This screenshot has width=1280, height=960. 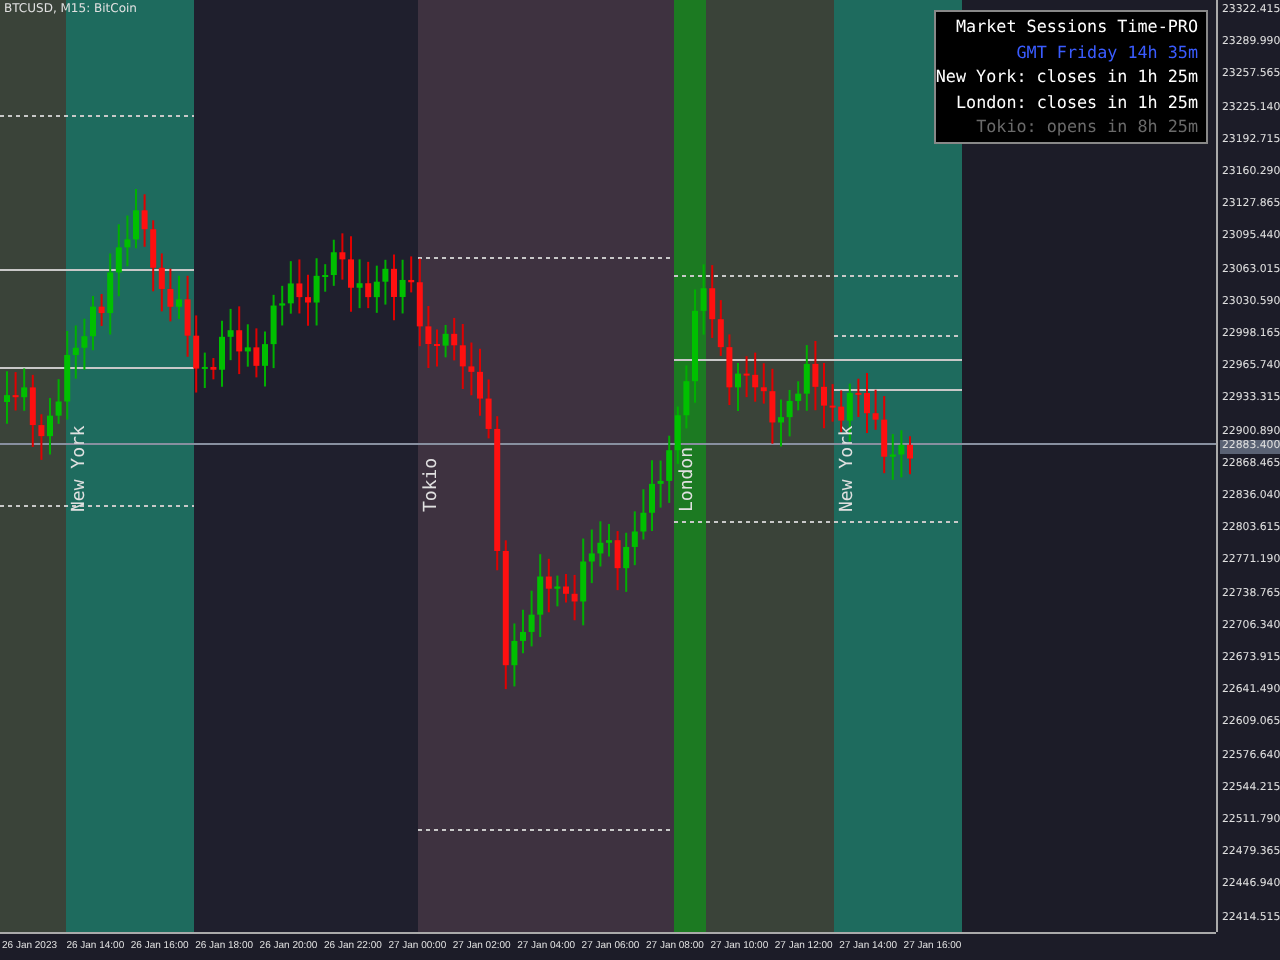 What do you see at coordinates (1066, 77) in the screenshot?
I see `session-status: New York: closes in 1h 25m` at bounding box center [1066, 77].